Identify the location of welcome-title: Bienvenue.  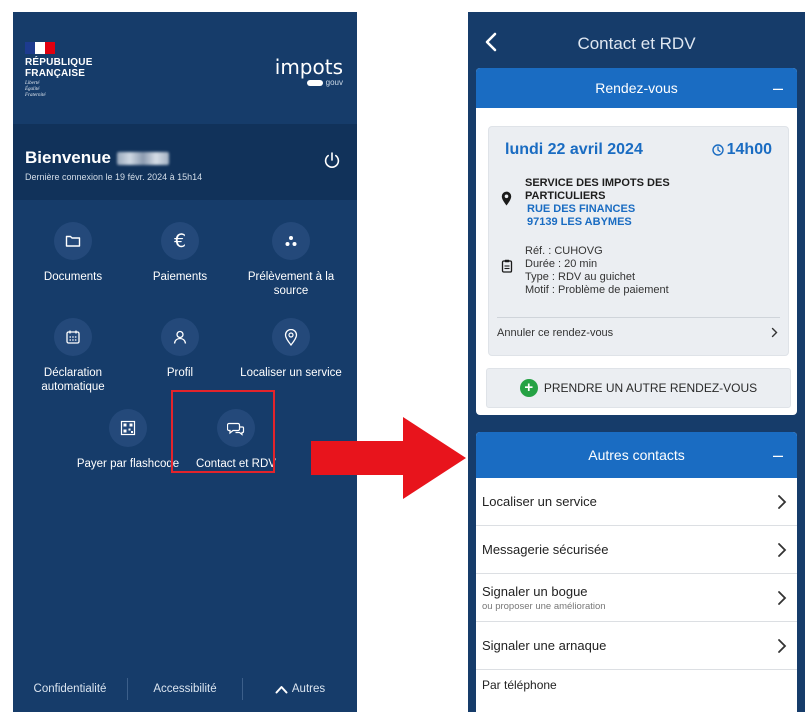
(68, 157).